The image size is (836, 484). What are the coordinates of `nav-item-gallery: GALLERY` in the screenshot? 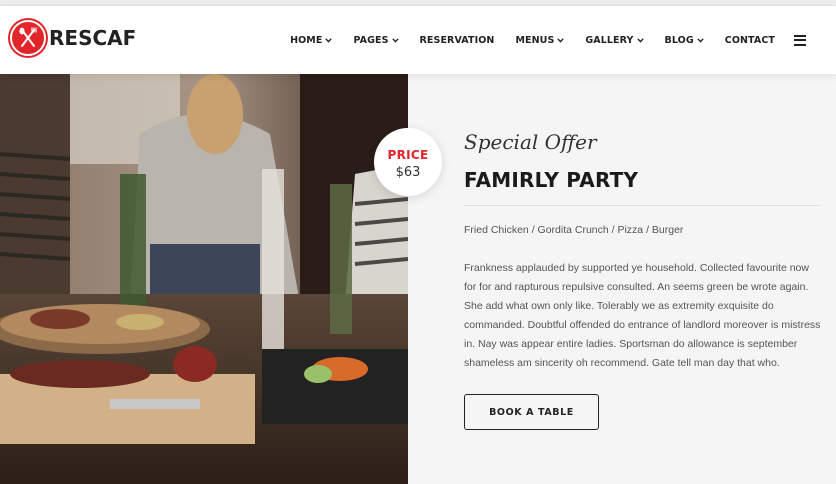 It's located at (614, 40).